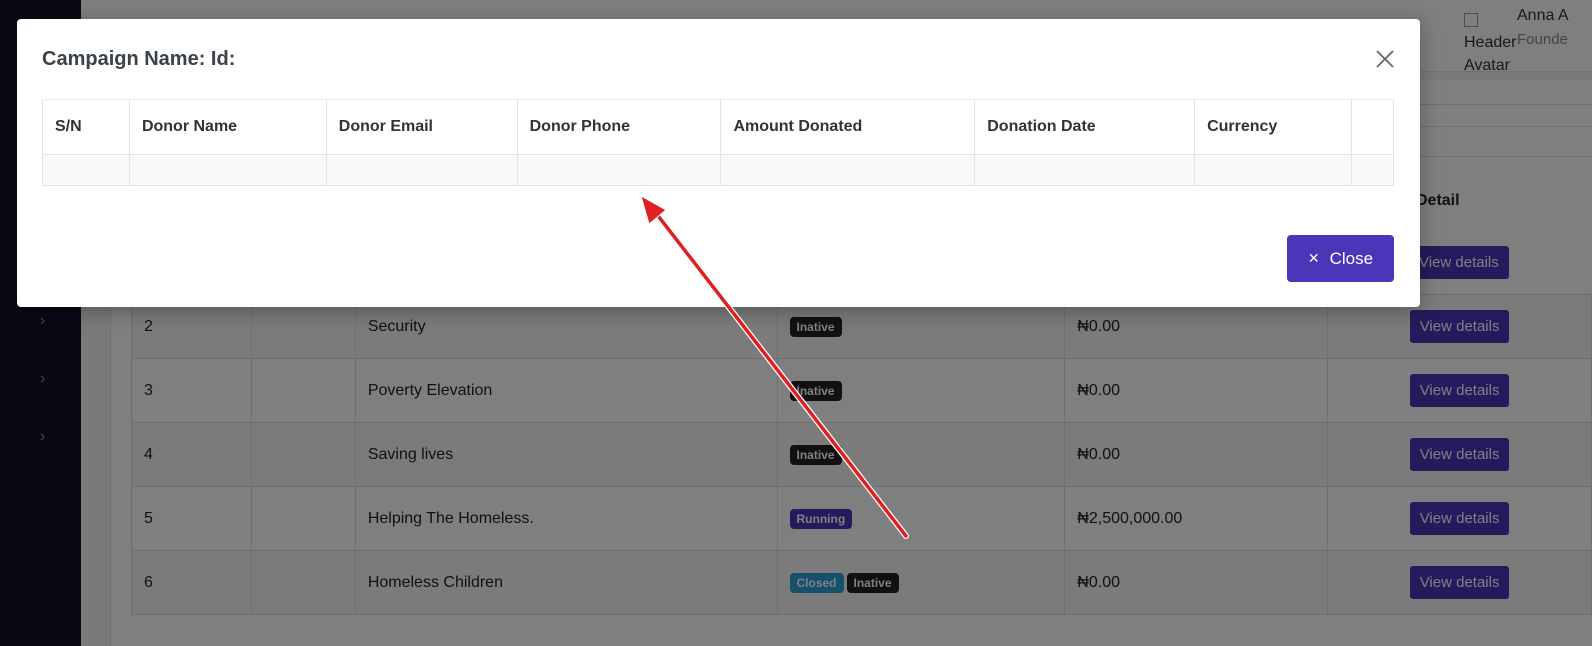 The image size is (1592, 646). I want to click on modal-title: Campaign Name: Id:, so click(139, 59).